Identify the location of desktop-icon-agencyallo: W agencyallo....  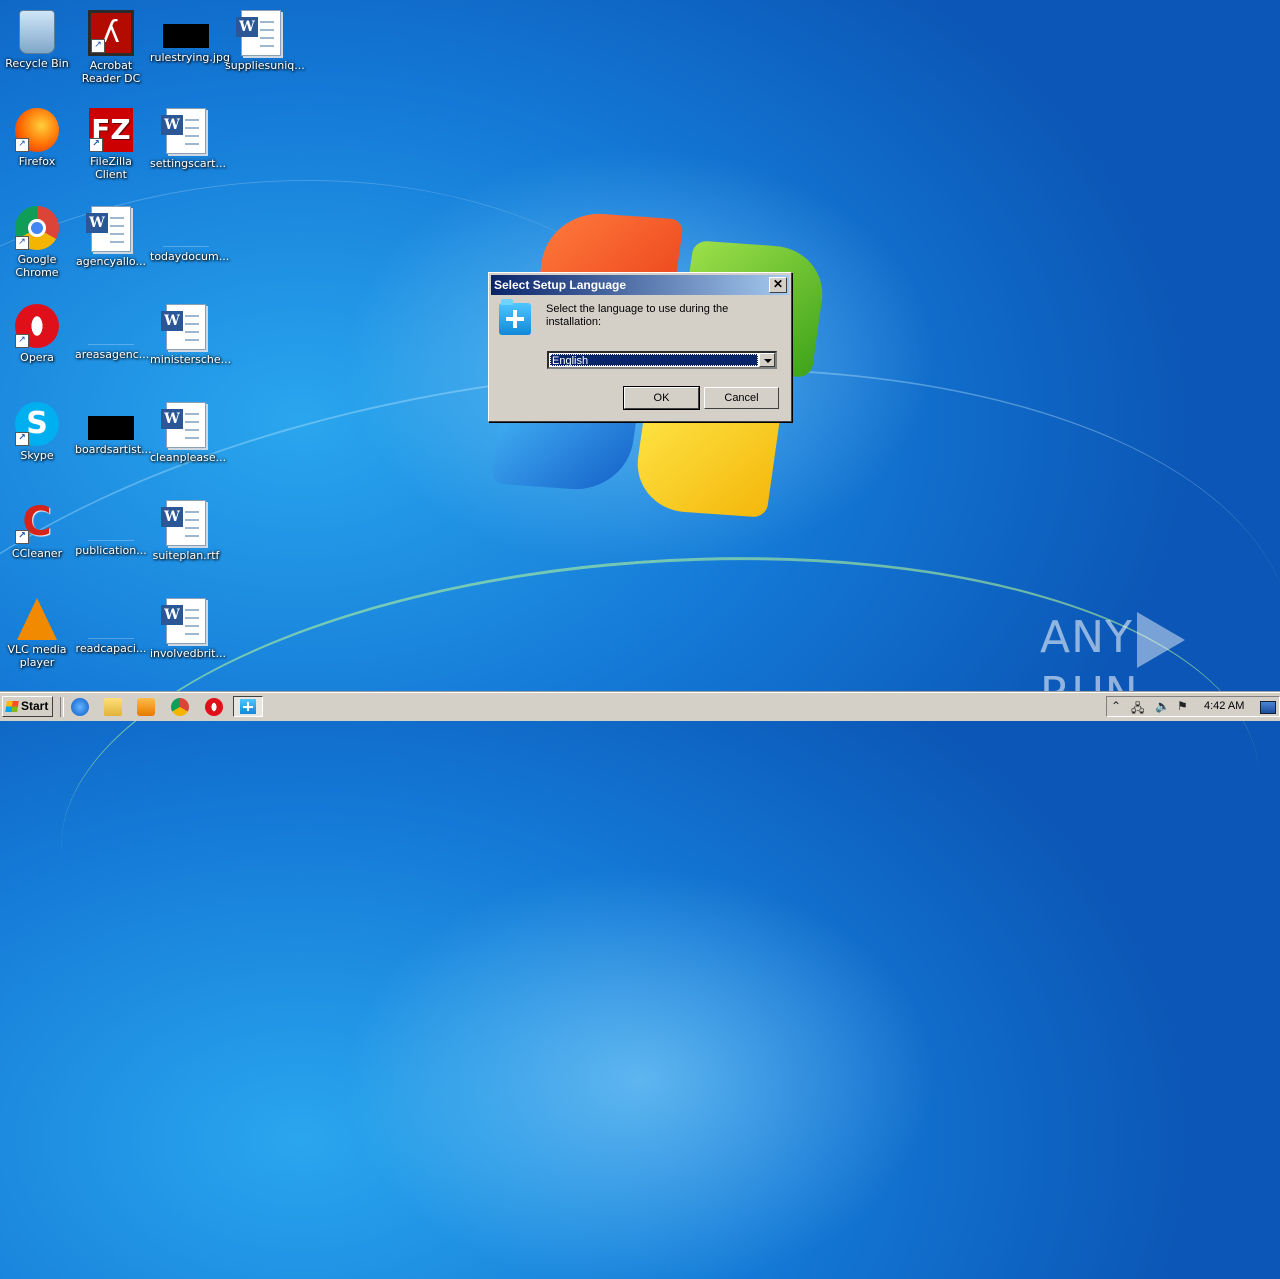
(111, 247).